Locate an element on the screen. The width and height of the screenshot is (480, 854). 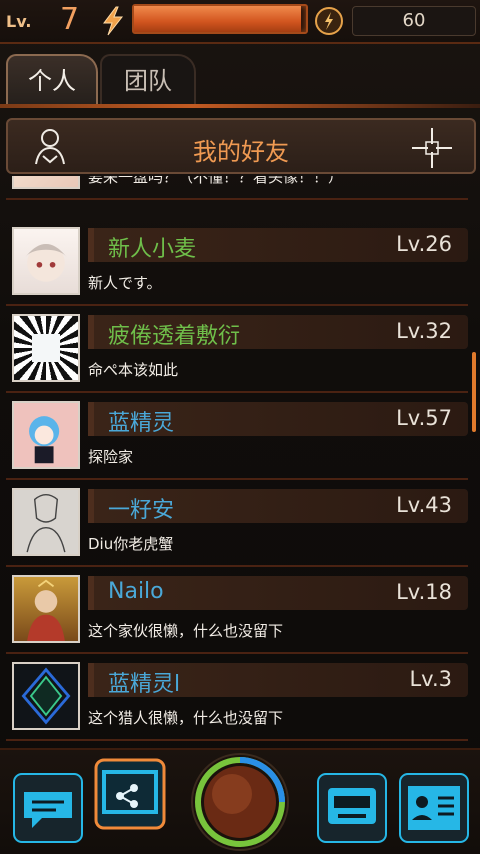
page-title: 我的好友 is located at coordinates (241, 152).